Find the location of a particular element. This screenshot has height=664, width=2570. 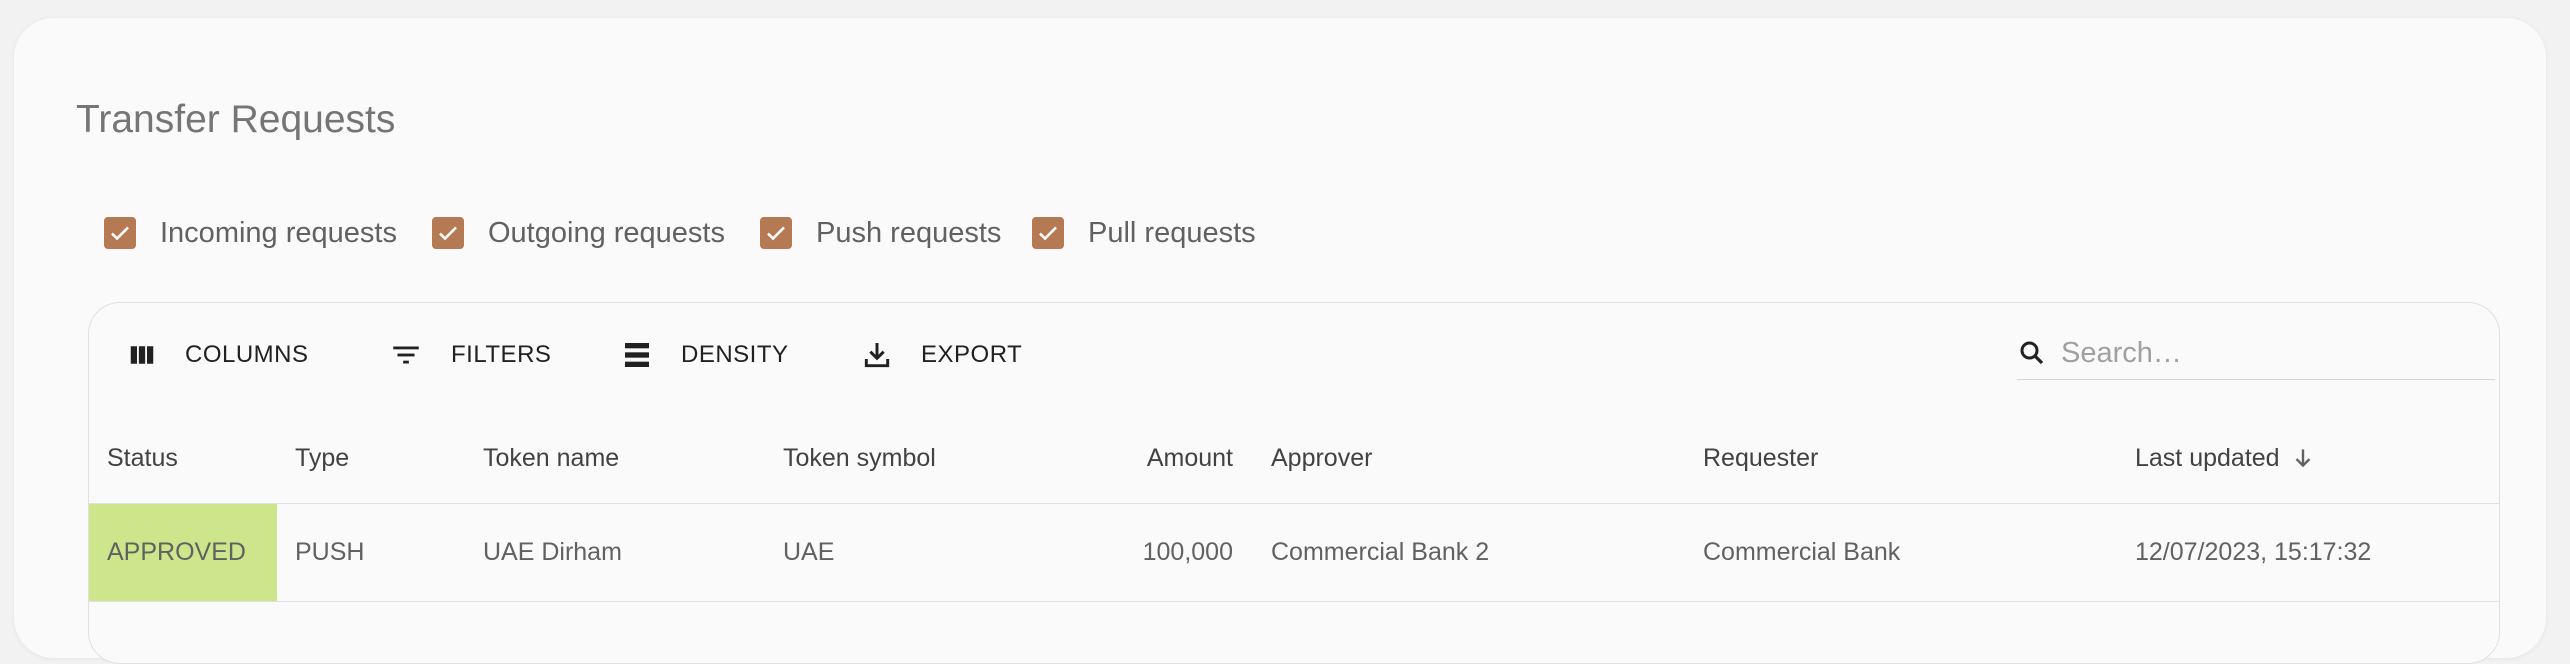

page-title: Transfer Requests is located at coordinates (236, 119).